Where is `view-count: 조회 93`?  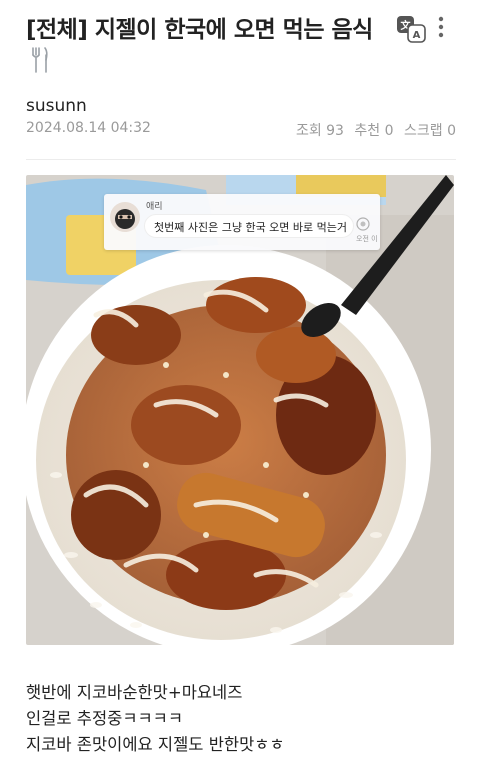 view-count: 조회 93 is located at coordinates (319, 131).